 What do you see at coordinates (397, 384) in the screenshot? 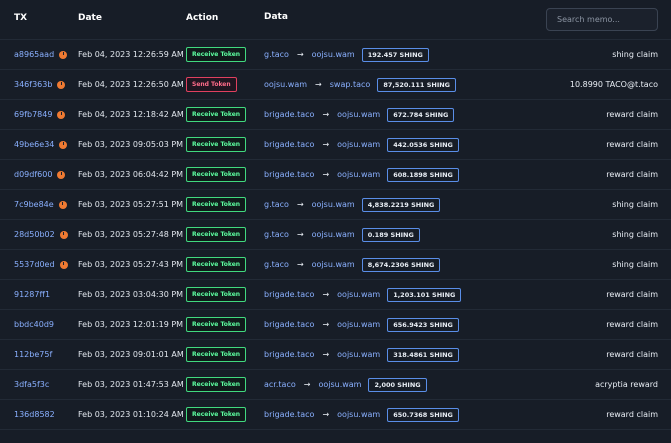
I see `amount-badge: 2,000 SHING` at bounding box center [397, 384].